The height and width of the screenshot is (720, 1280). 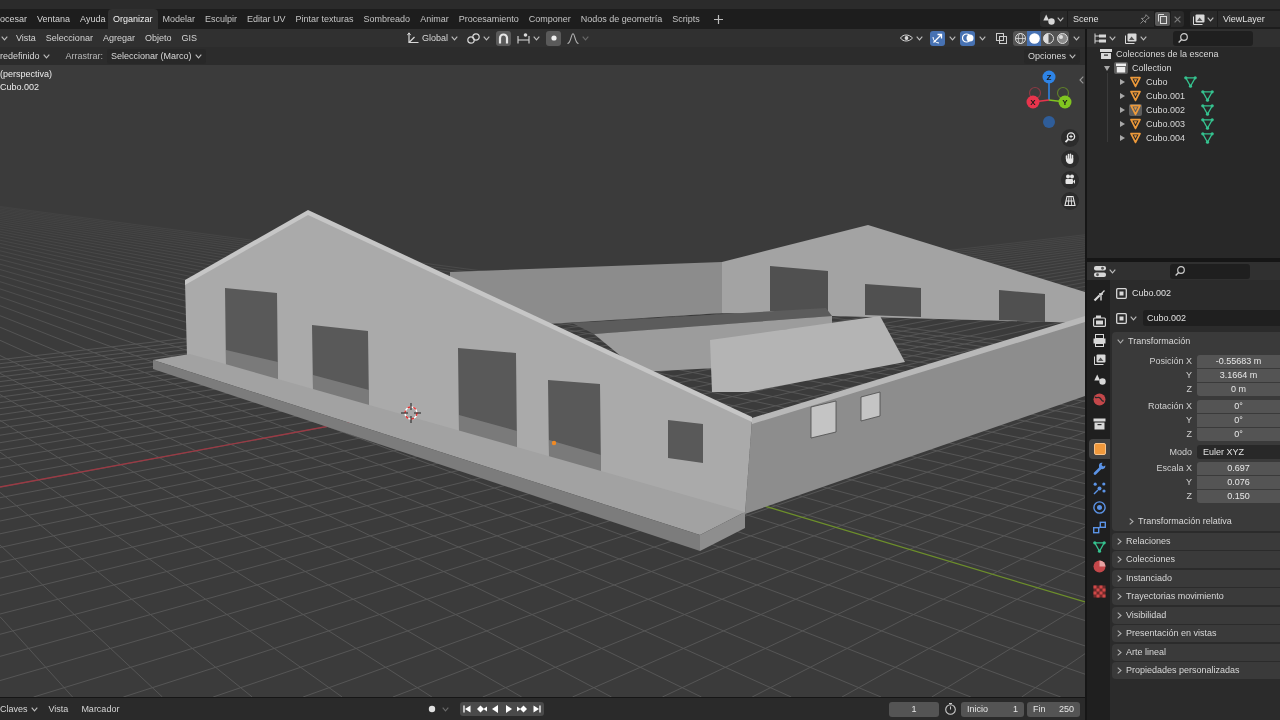 What do you see at coordinates (118, 38) in the screenshot?
I see `menu-item: Agregar` at bounding box center [118, 38].